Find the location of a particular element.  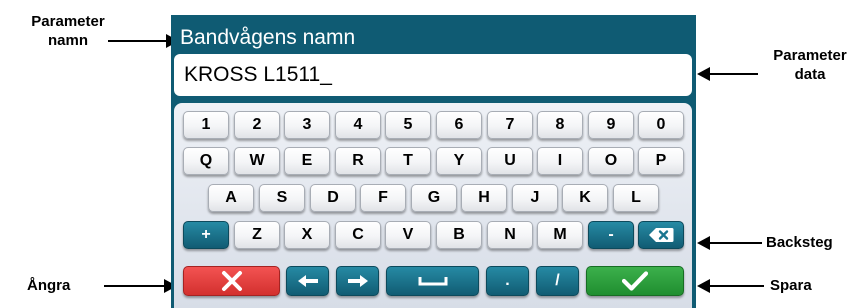

backspace-button is located at coordinates (661, 235).